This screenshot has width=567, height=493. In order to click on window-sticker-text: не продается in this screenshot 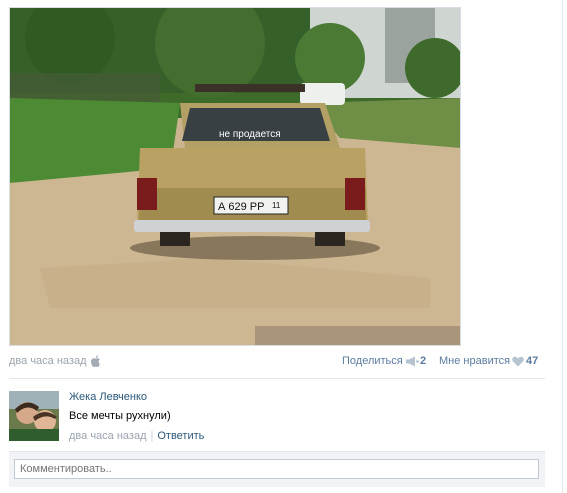, I will do `click(250, 134)`.